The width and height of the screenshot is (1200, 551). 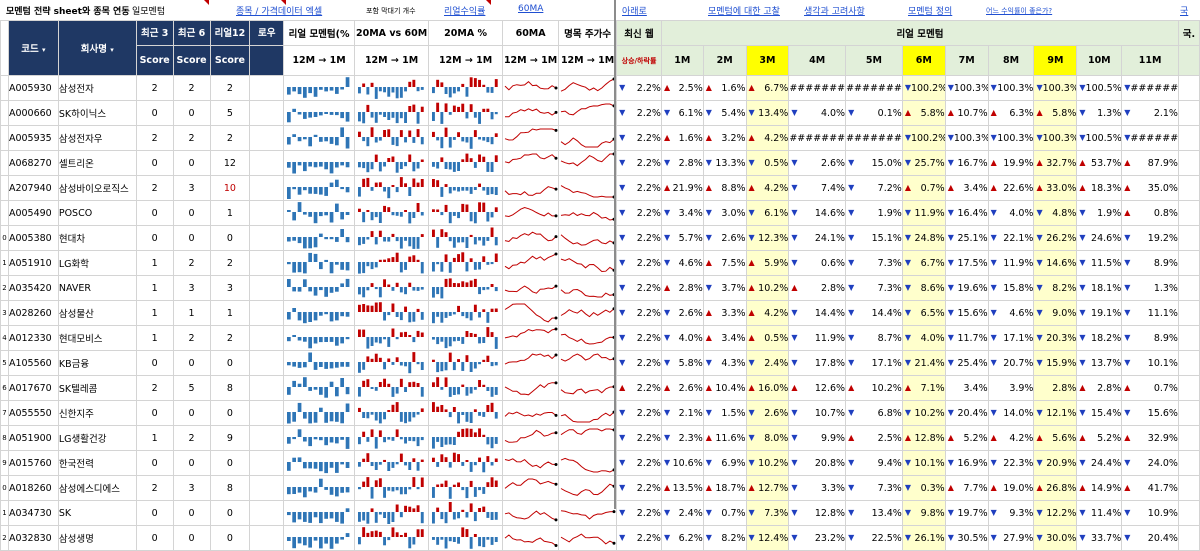 I want to click on month-return-cell-1: ▼ 4.0%, so click(x=682, y=338).